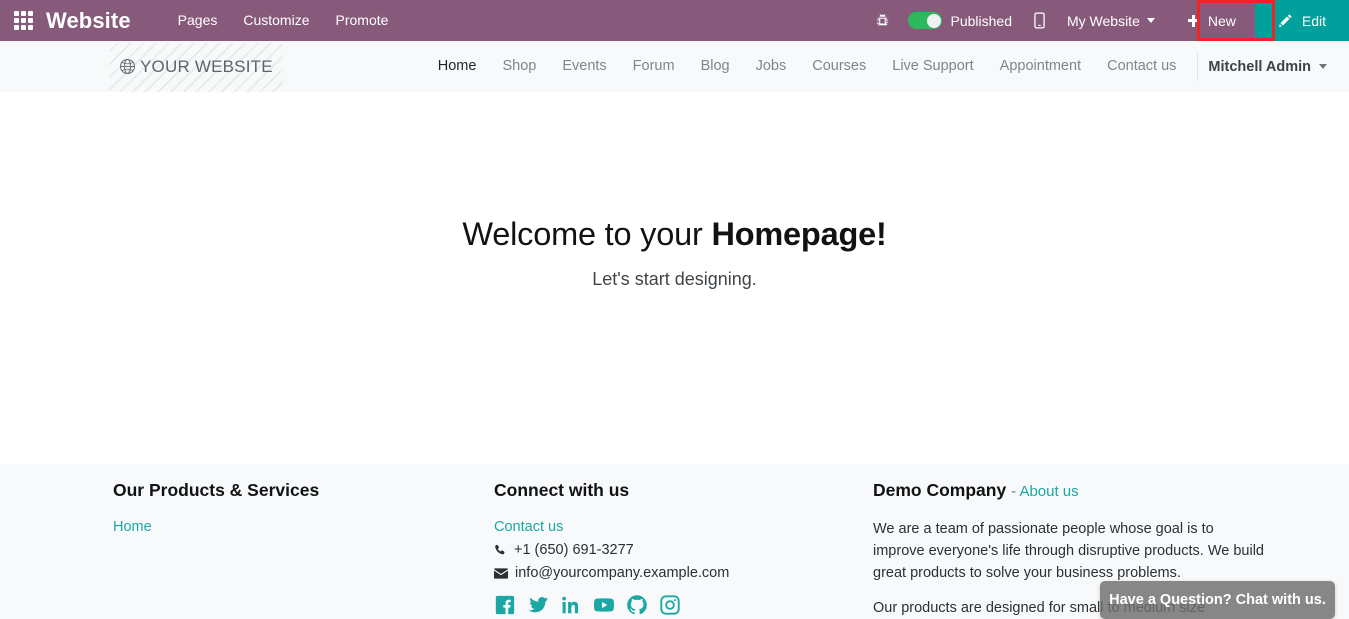 This screenshot has height=619, width=1349. I want to click on bug-icon-glyph, so click(883, 20).